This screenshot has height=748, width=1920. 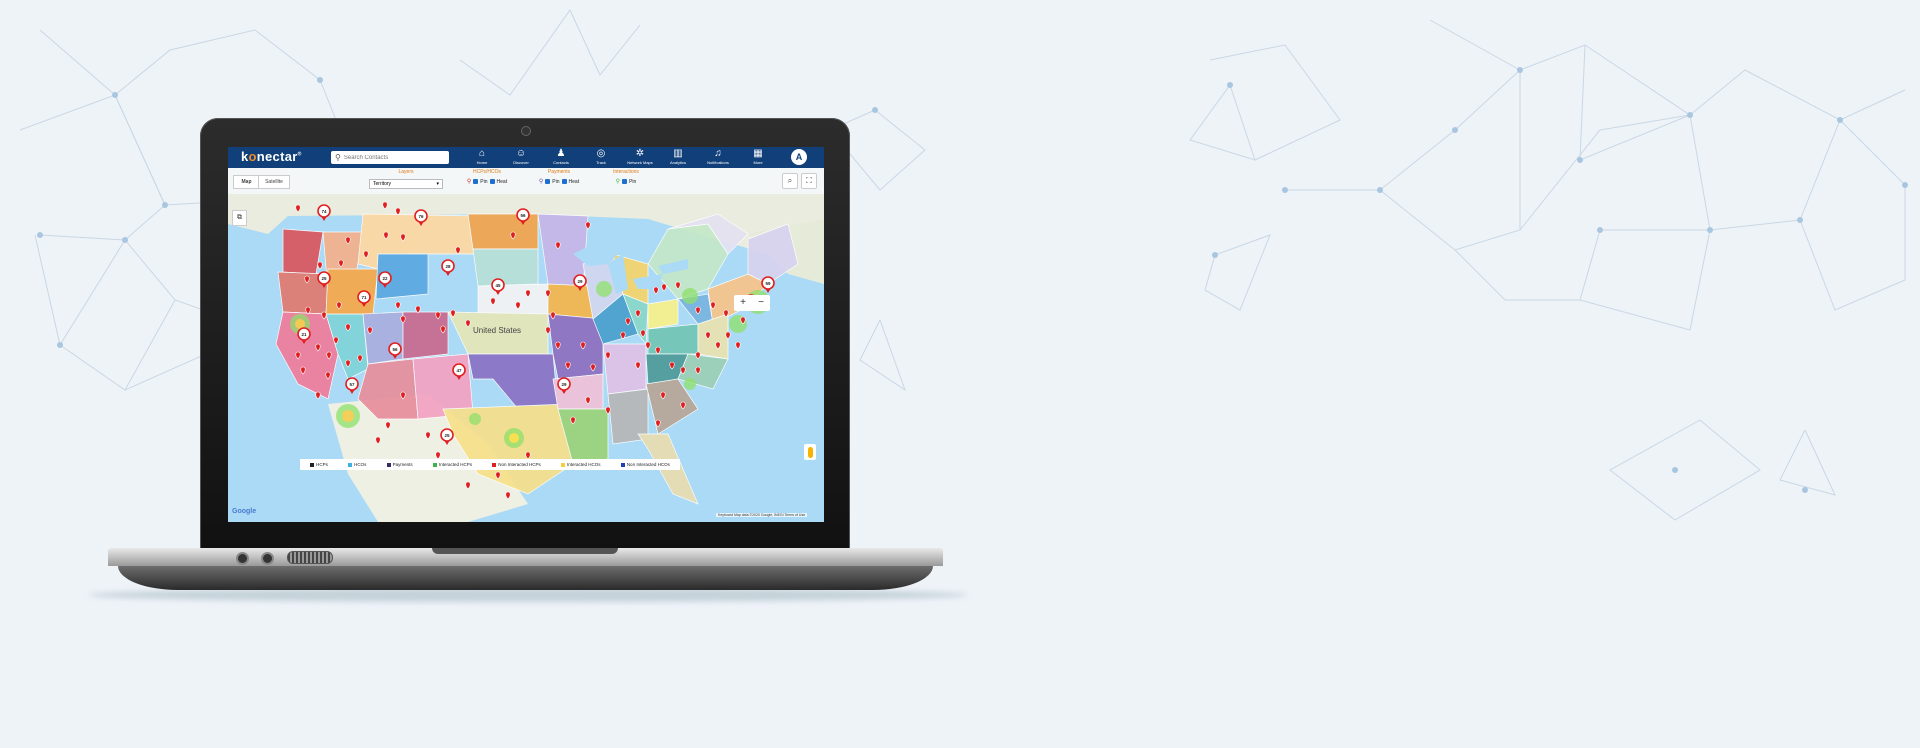 I want to click on street-view-pegman, so click(x=810, y=452).